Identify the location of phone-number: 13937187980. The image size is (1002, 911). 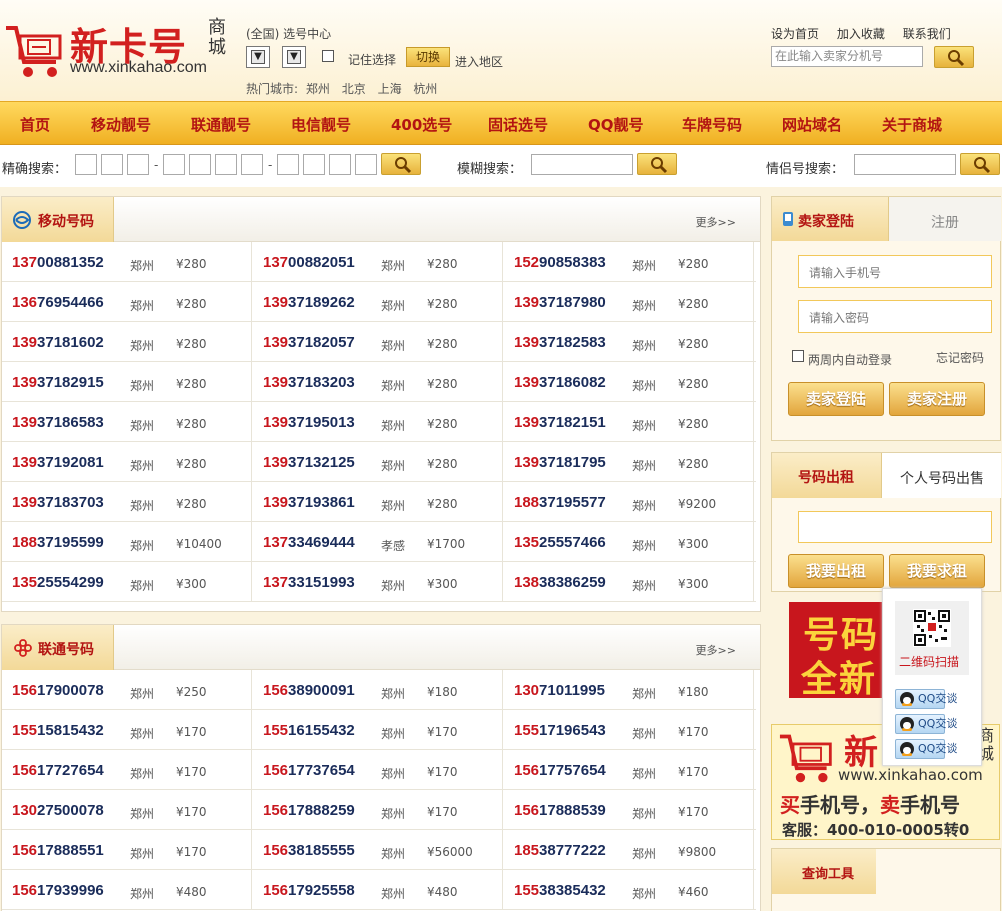
(560, 302).